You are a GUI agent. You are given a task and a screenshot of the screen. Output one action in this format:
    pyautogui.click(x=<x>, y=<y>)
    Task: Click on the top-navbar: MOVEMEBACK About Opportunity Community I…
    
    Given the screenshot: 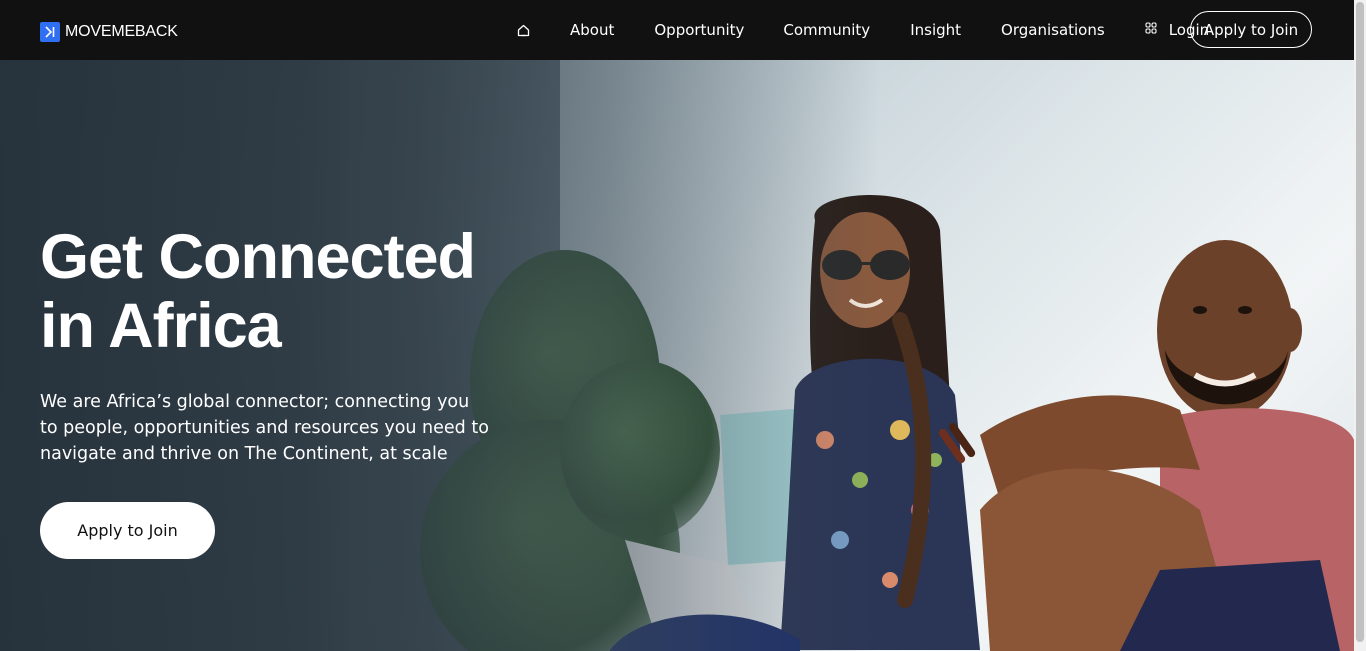 What is the action you would take?
    pyautogui.click(x=677, y=30)
    